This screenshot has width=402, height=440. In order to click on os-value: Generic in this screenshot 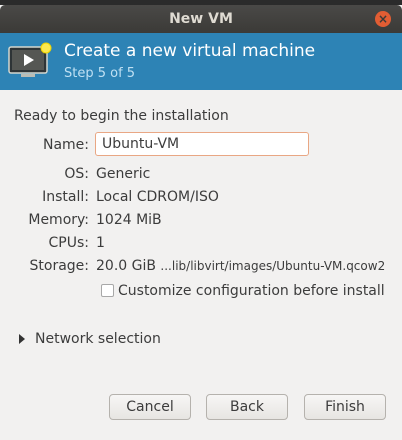, I will do `click(123, 174)`.